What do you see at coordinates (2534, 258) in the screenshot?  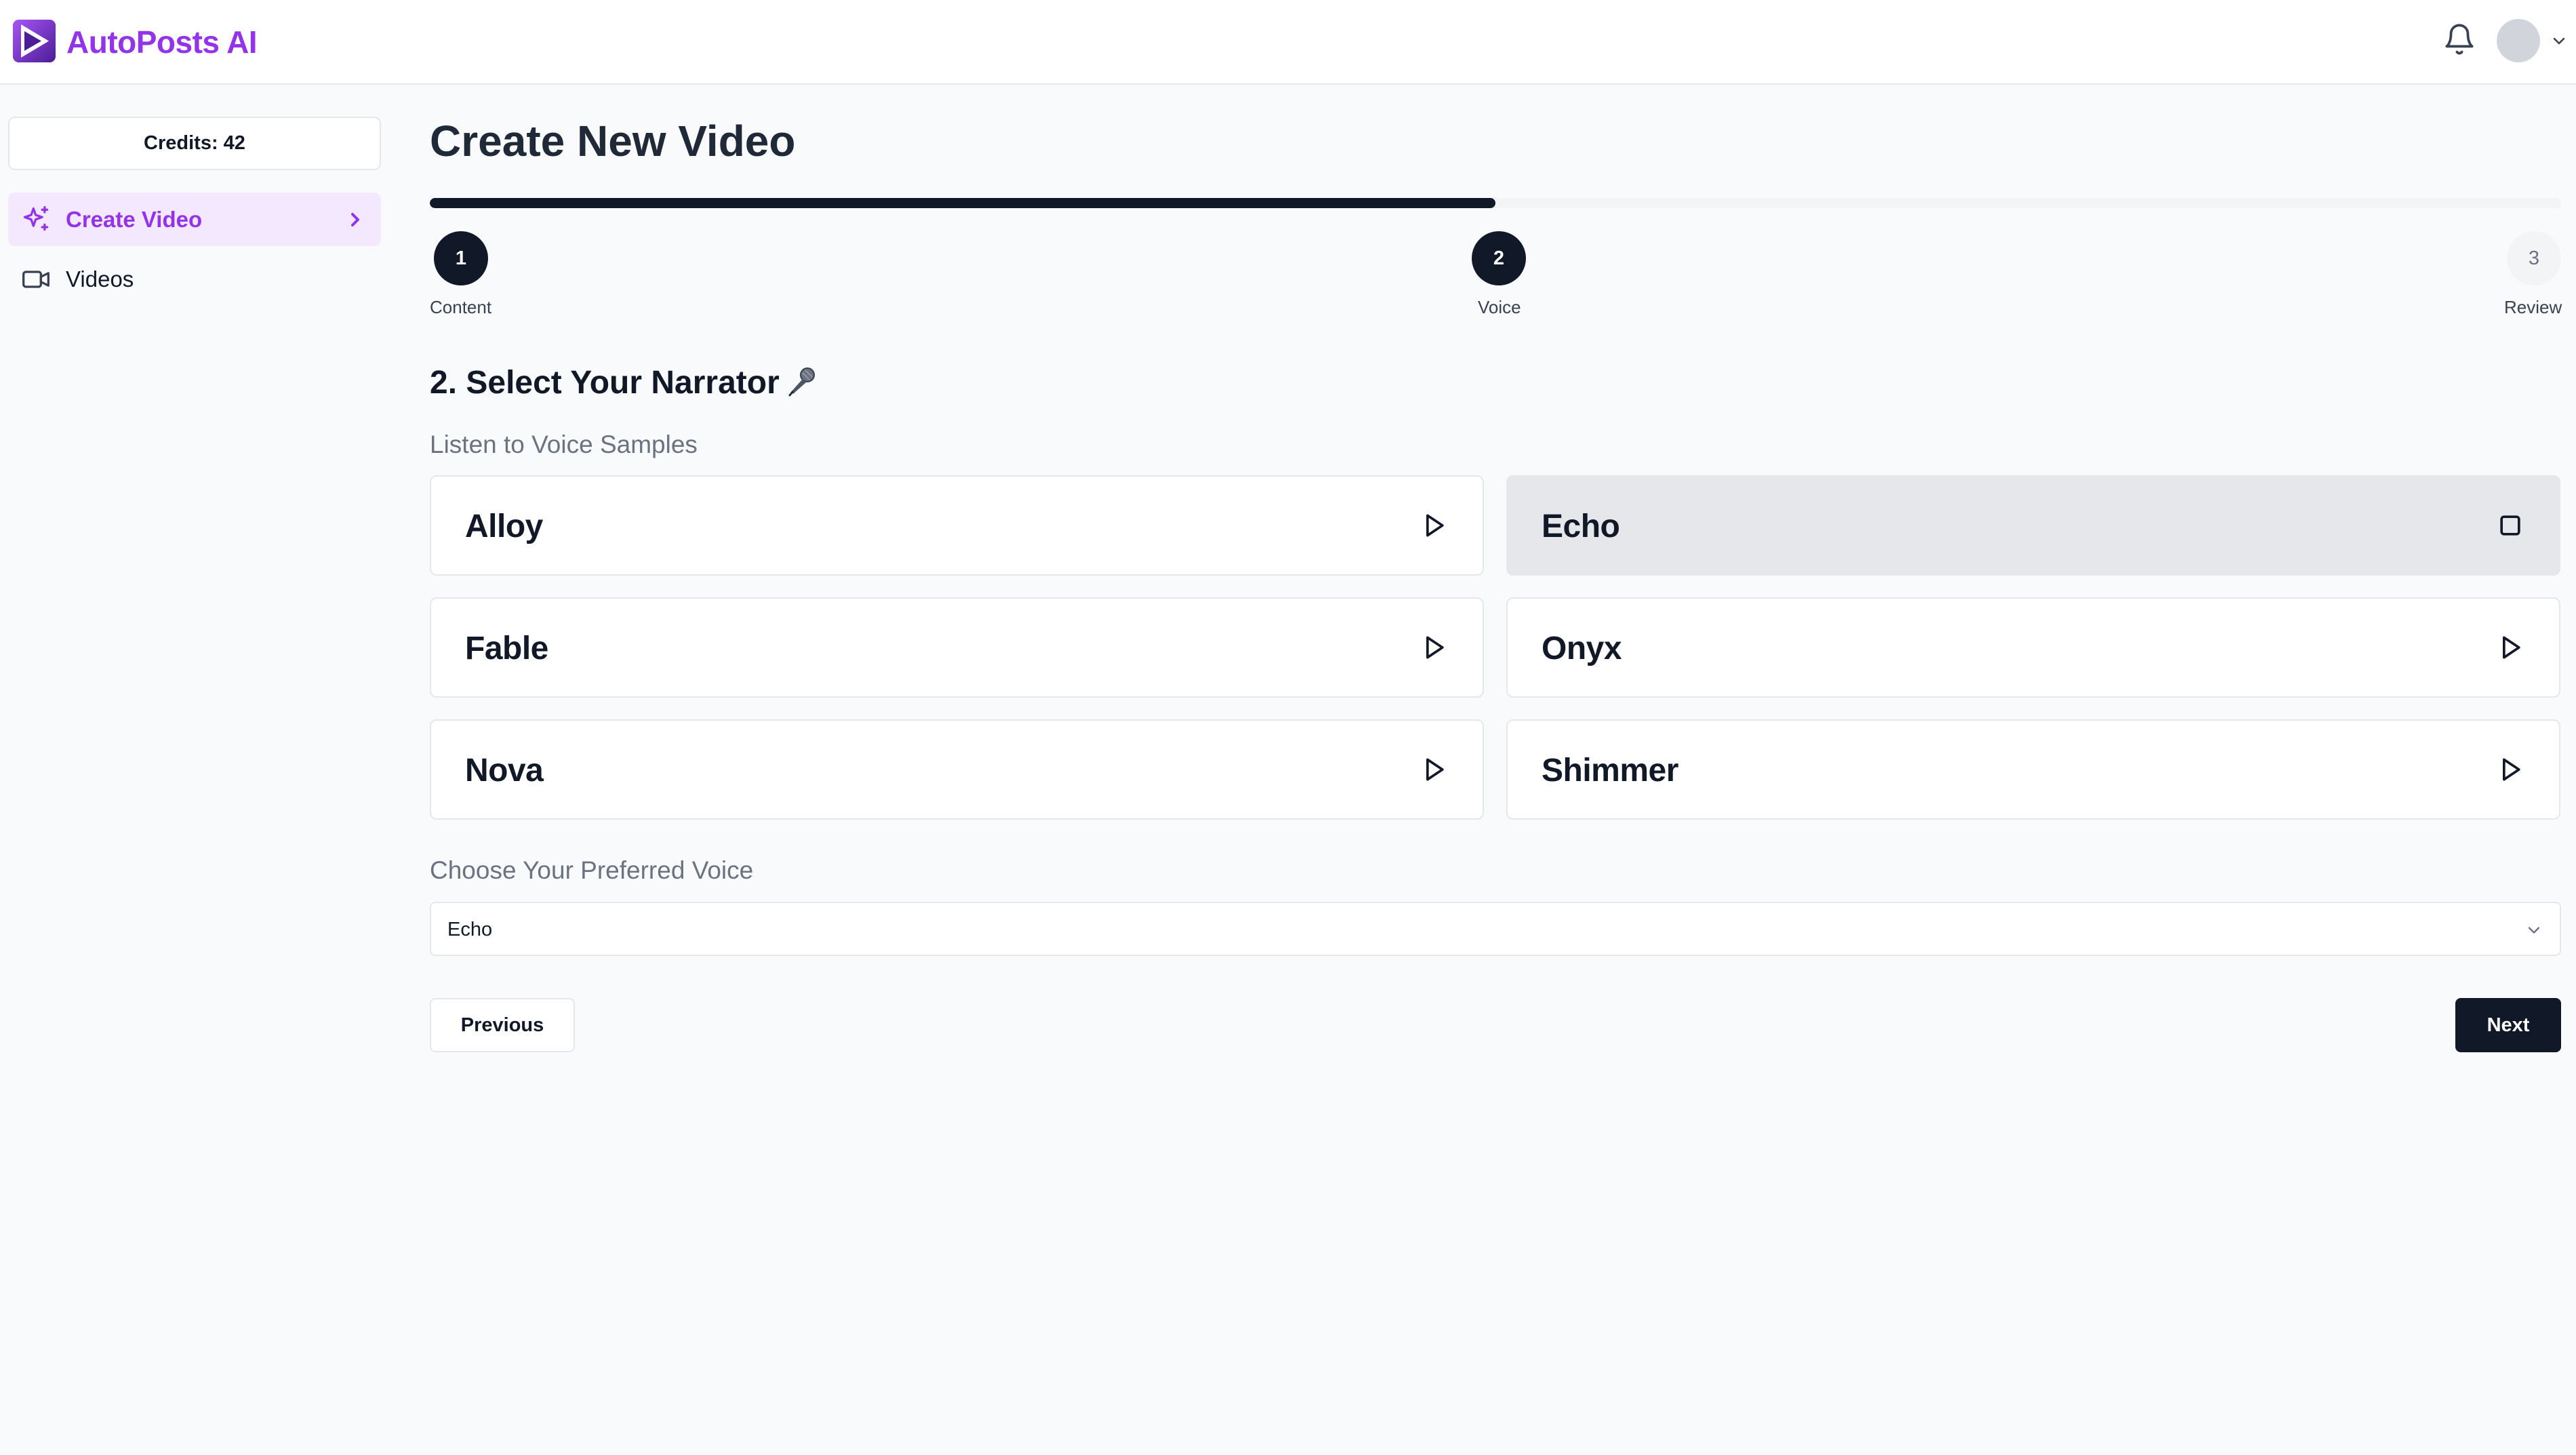 I see `step-3-indicator: 3` at bounding box center [2534, 258].